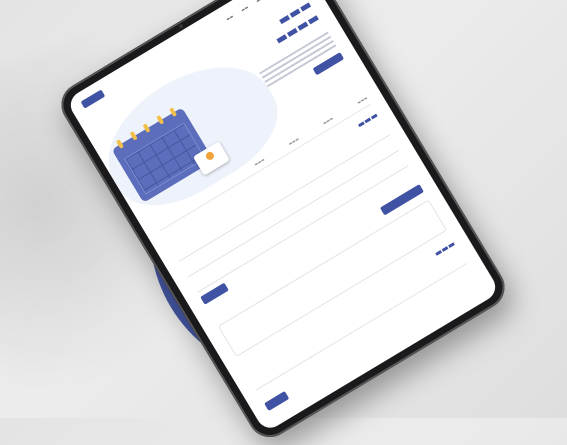 The height and width of the screenshot is (445, 567). I want to click on camera, so click(181, 26).